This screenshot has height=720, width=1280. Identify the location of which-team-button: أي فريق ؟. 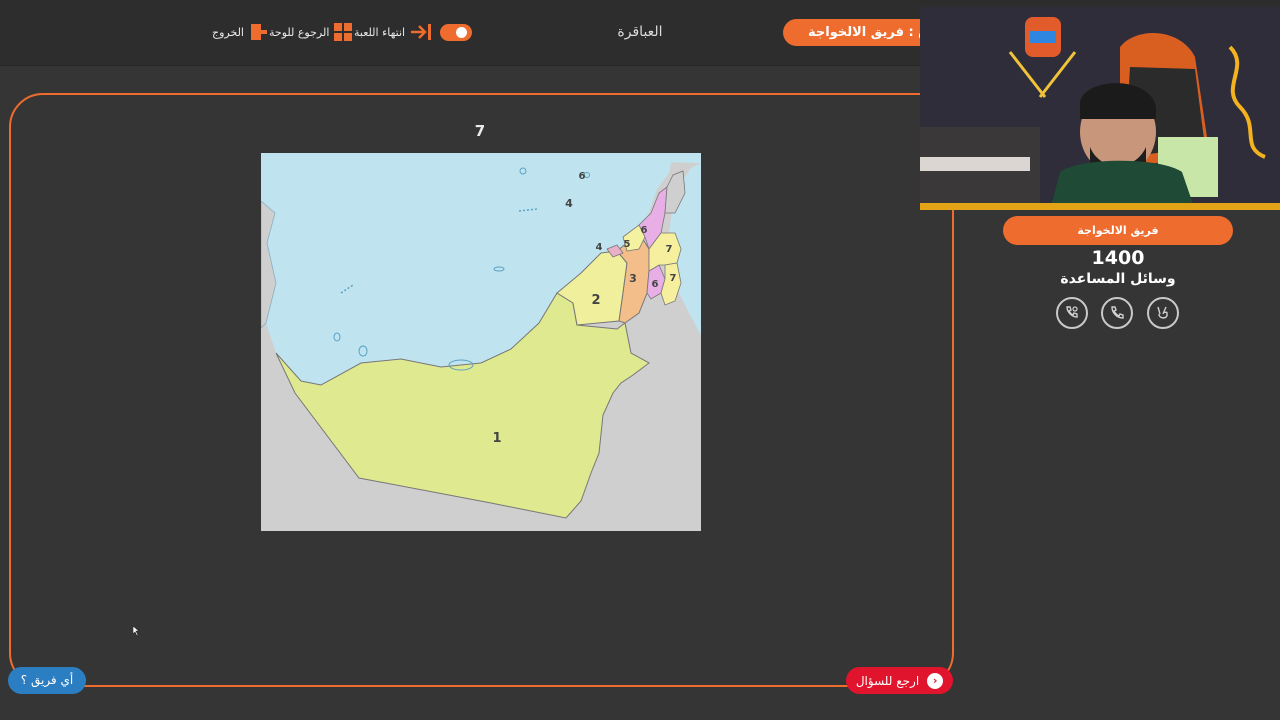
(47, 680).